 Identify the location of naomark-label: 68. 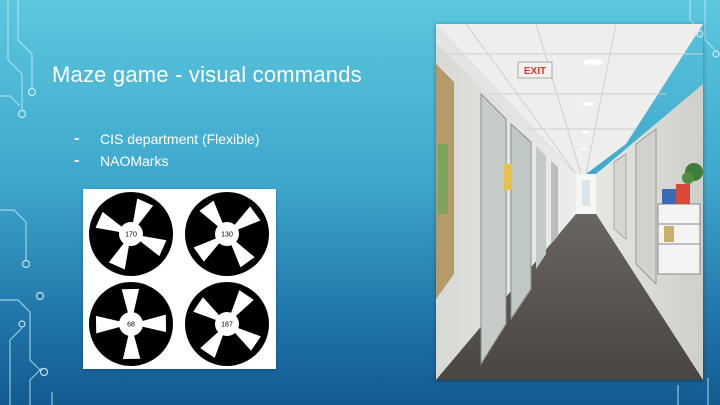
(131, 325).